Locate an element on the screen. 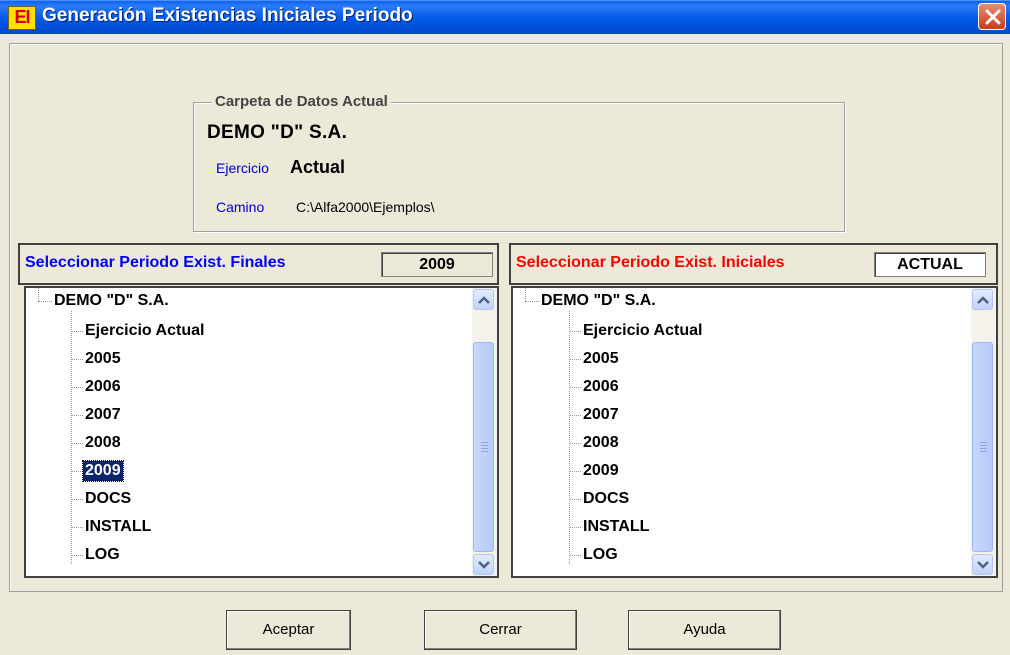 The height and width of the screenshot is (655, 1010). ayuda-label: Ayuda is located at coordinates (704, 629).